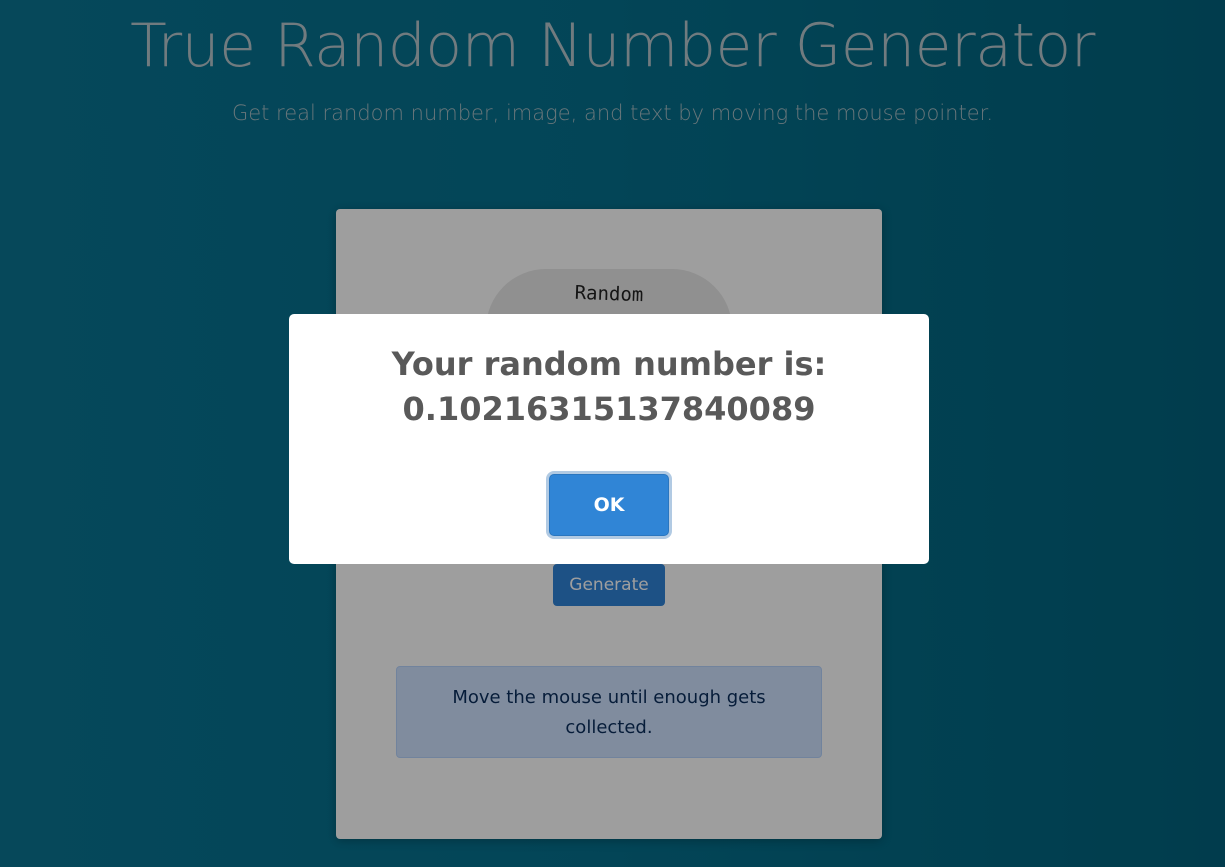 Image resolution: width=1225 pixels, height=867 pixels. Describe the element at coordinates (609, 409) in the screenshot. I see `random-number-value: 0.10216315137840089` at that location.